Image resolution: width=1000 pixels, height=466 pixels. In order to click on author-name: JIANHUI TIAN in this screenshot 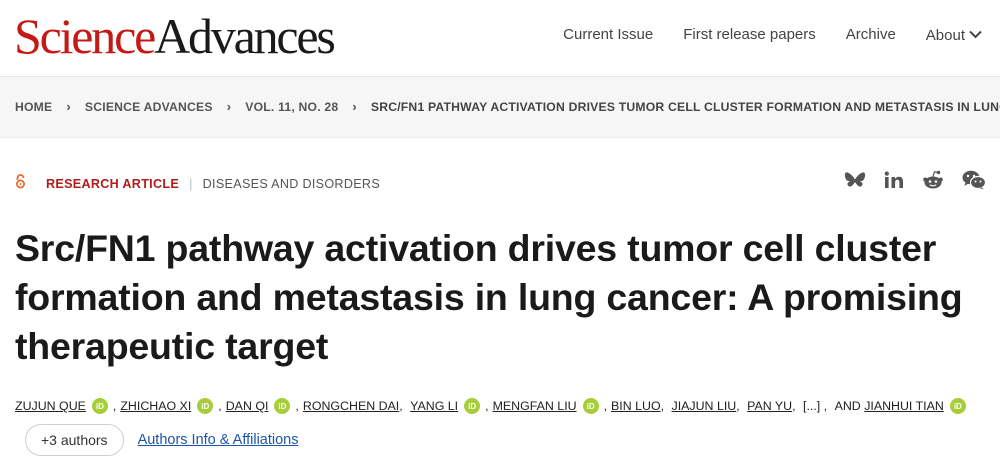, I will do `click(904, 406)`.